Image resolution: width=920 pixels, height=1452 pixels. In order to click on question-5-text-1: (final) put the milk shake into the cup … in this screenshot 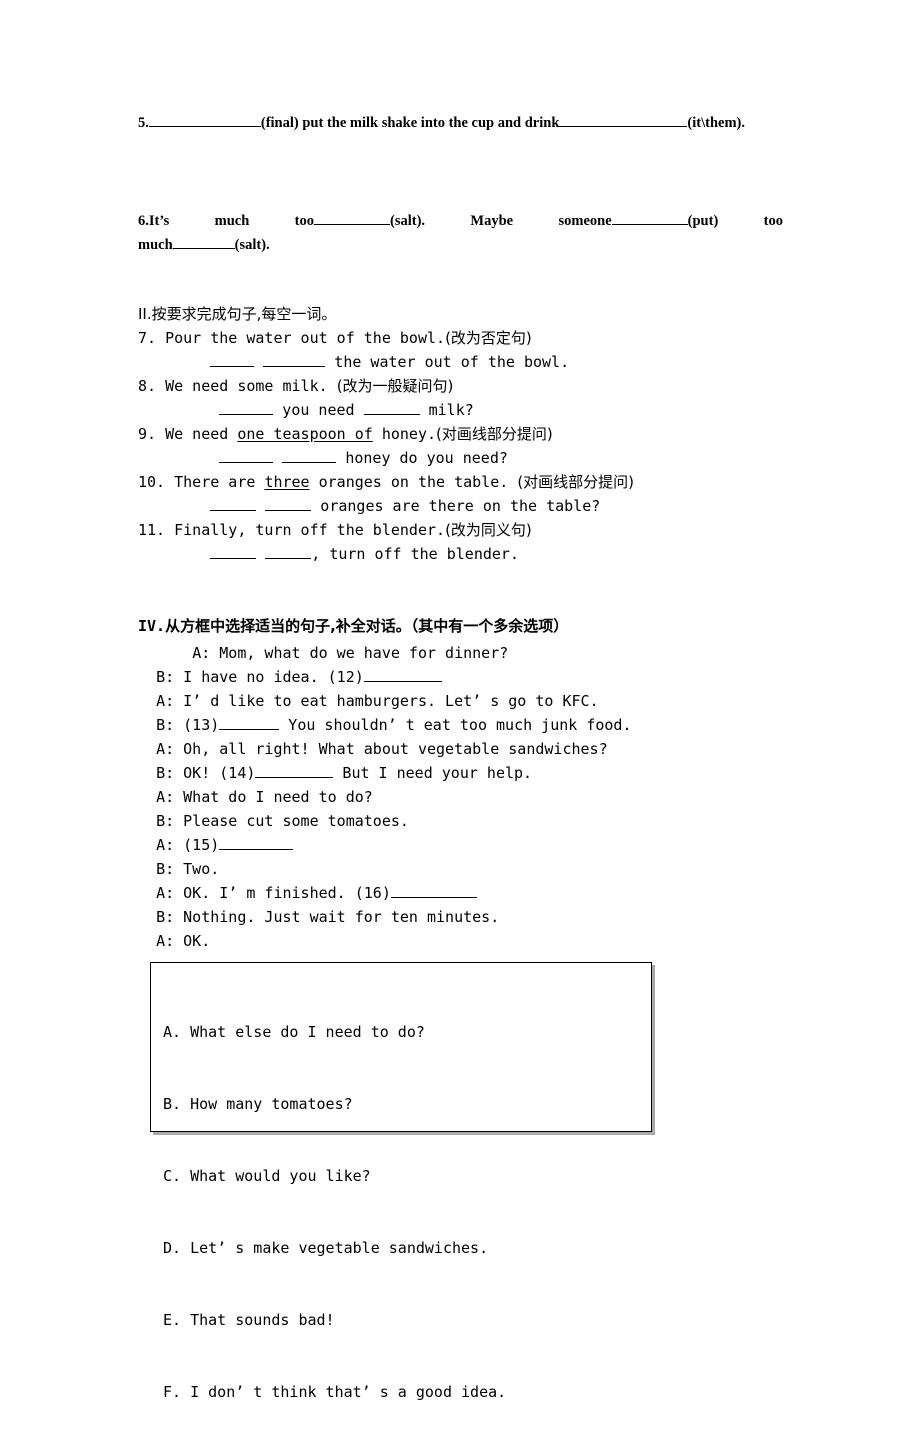, I will do `click(410, 123)`.